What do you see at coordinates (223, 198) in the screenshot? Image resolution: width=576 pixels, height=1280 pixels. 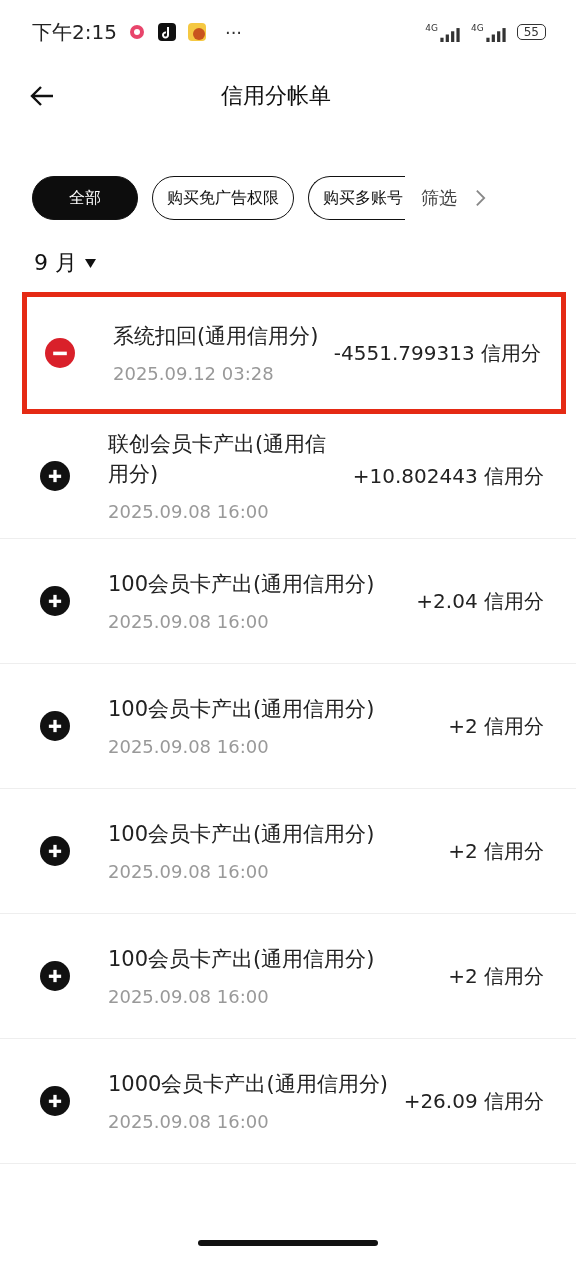 I see `filter-chip: 购买免广告权限` at bounding box center [223, 198].